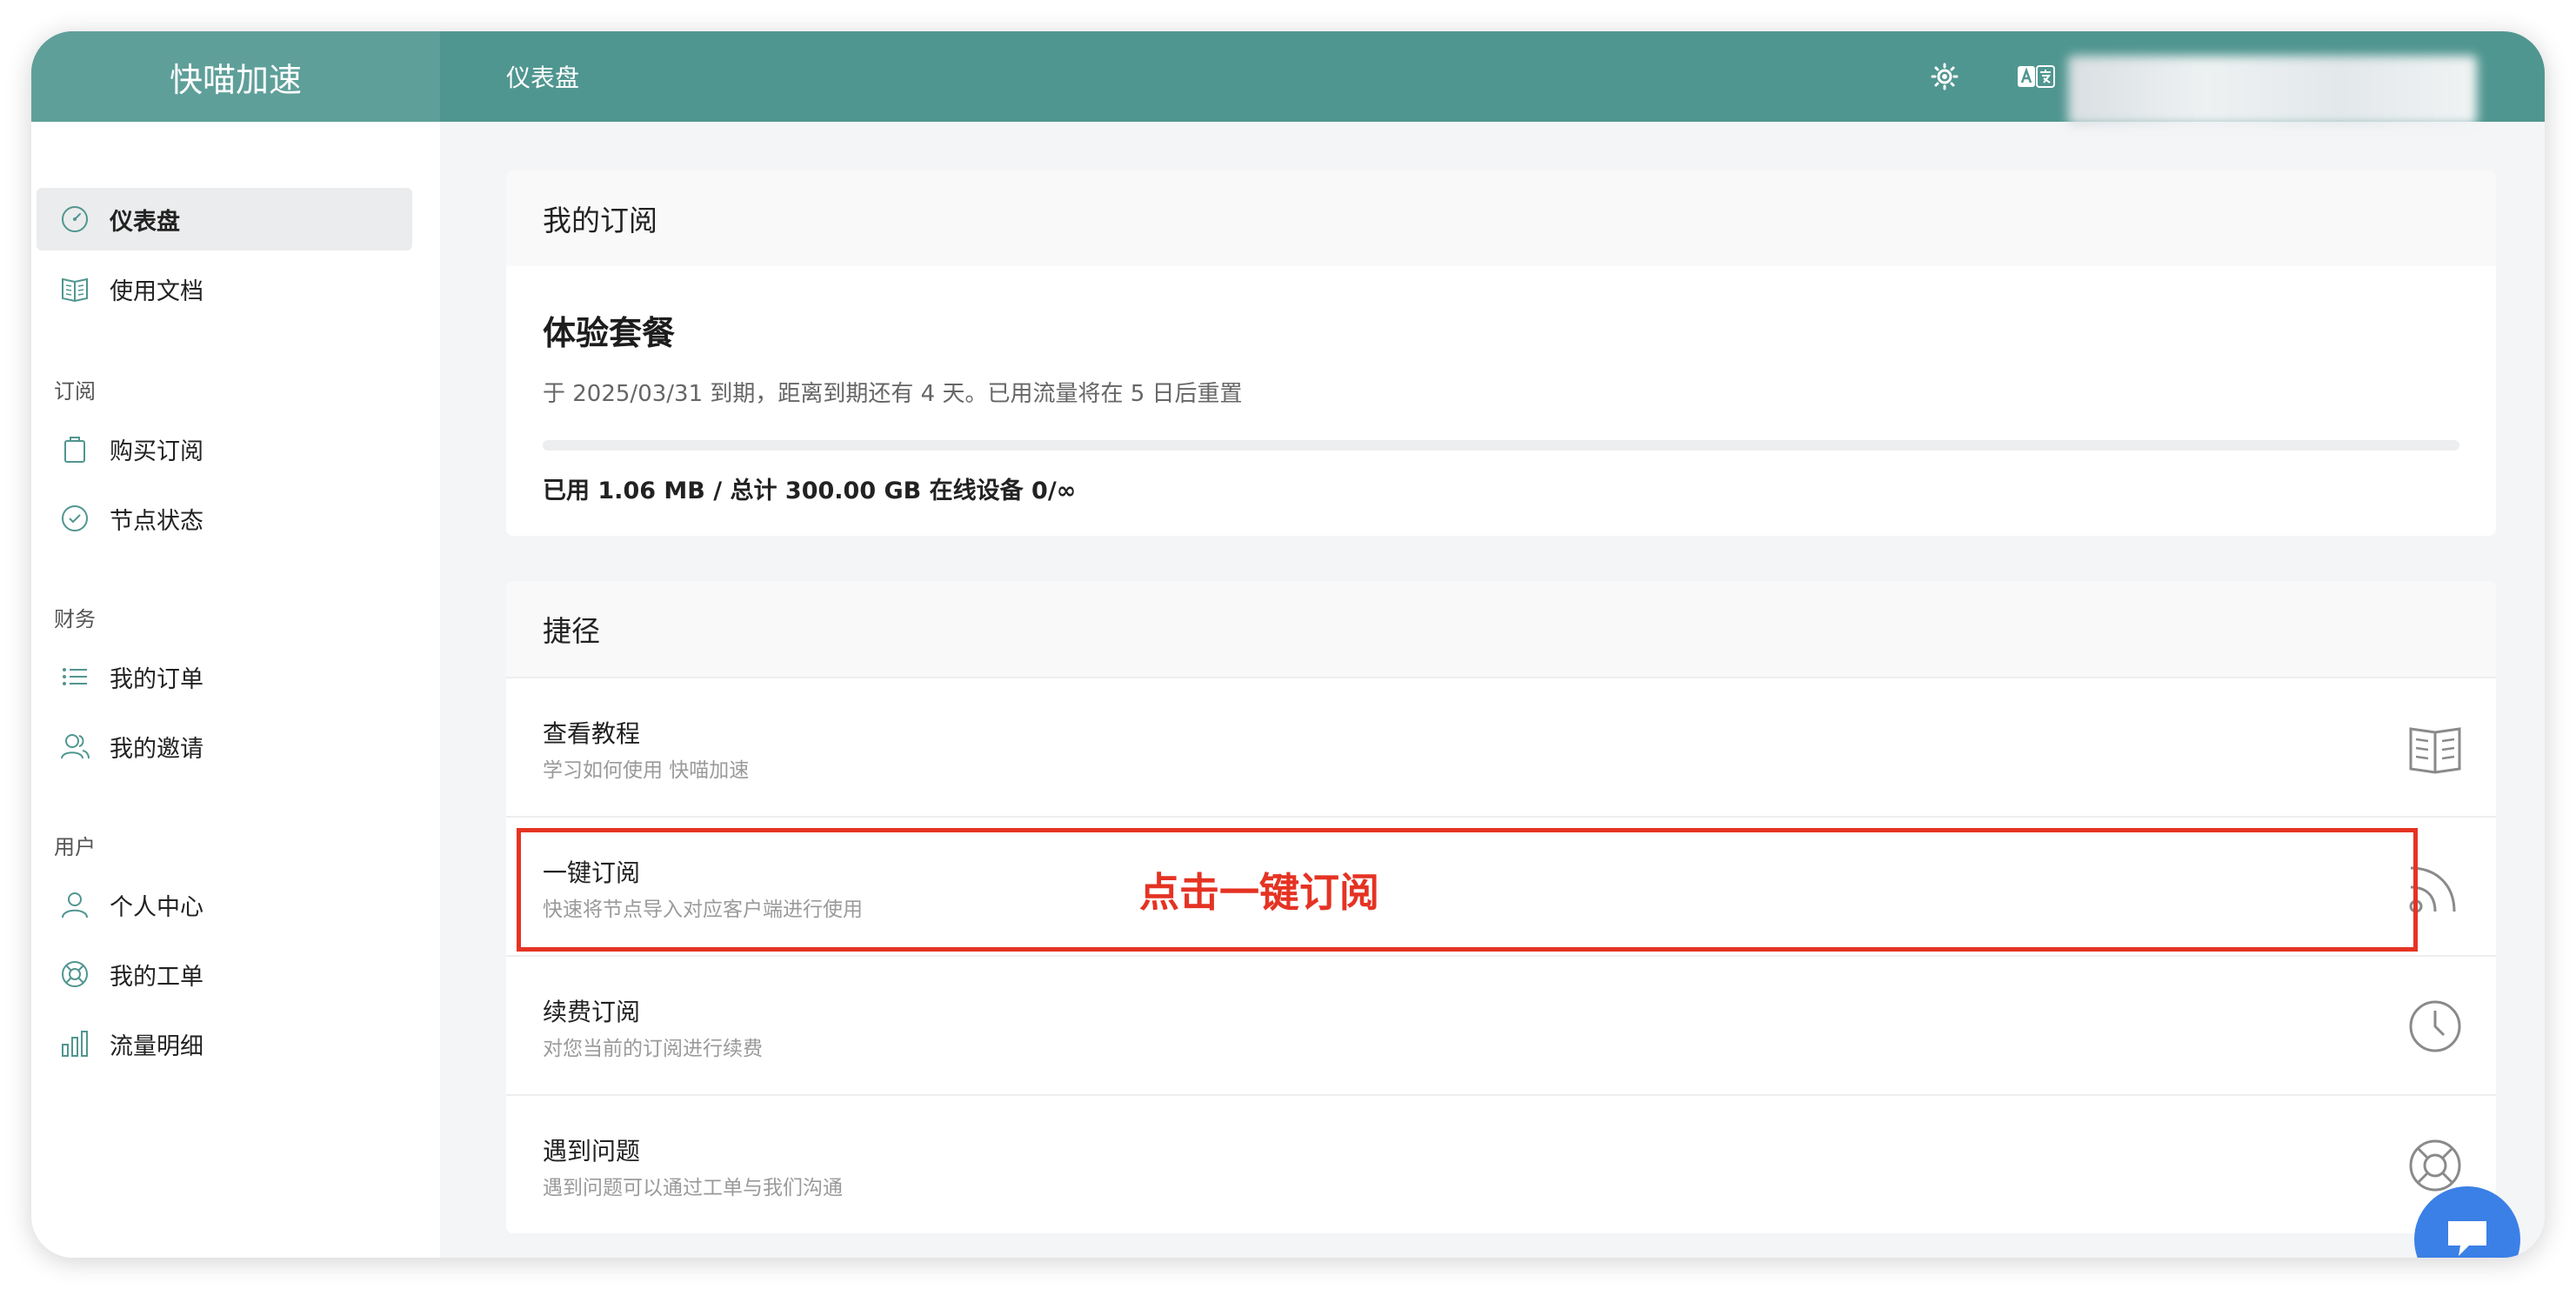  What do you see at coordinates (1501, 746) in the screenshot?
I see `shortcut-view-tutorial: 查看教程 学习如何使用 快喵加速` at bounding box center [1501, 746].